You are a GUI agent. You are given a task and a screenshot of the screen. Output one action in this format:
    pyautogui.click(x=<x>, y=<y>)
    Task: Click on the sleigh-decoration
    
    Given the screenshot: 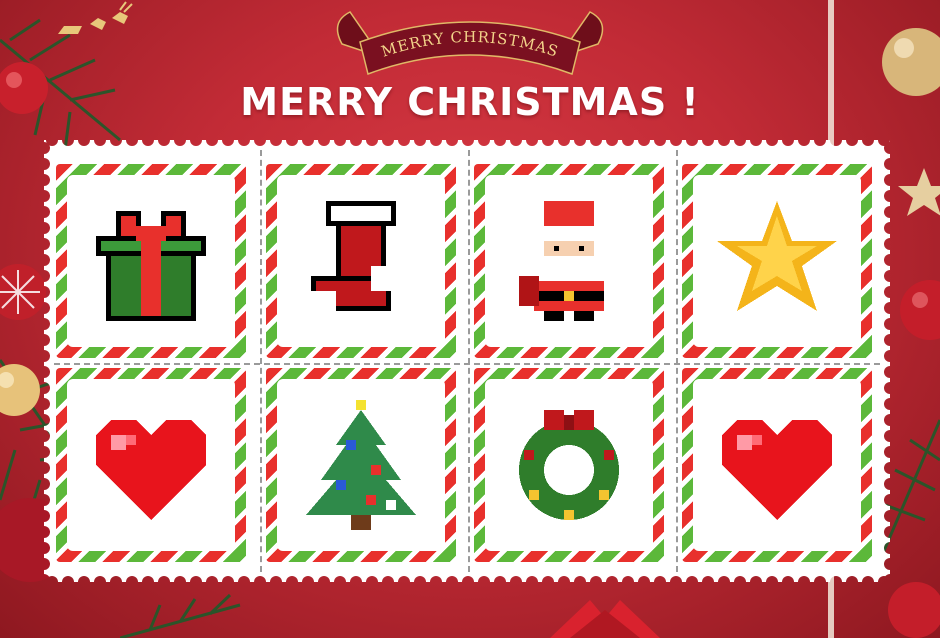 What is the action you would take?
    pyautogui.click(x=95, y=17)
    